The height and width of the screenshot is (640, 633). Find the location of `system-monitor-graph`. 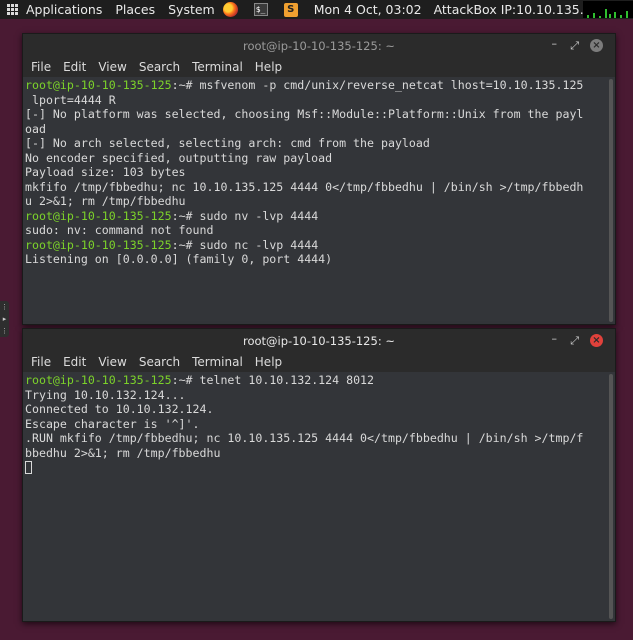

system-monitor-graph is located at coordinates (608, 9).